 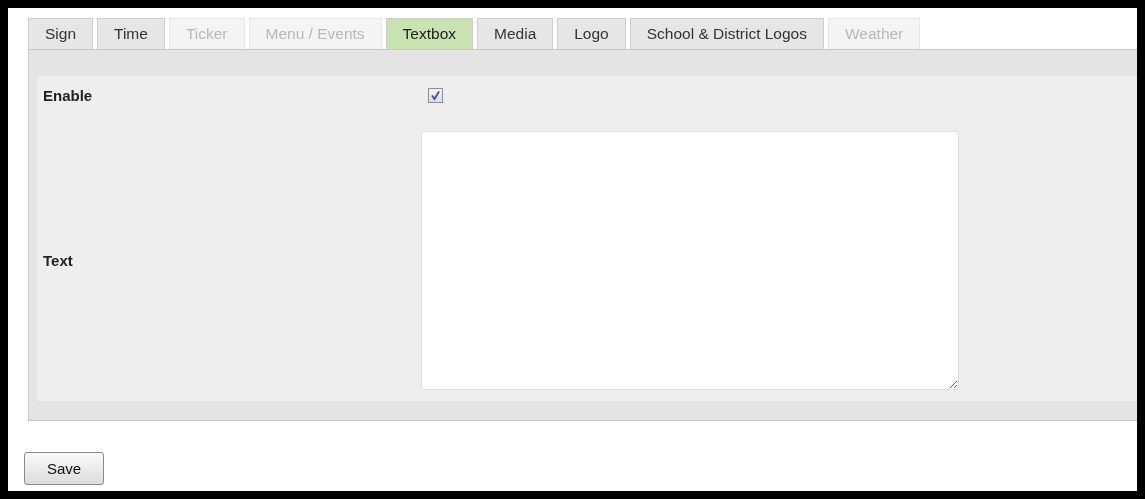 I want to click on enable-label: Enable, so click(x=68, y=95).